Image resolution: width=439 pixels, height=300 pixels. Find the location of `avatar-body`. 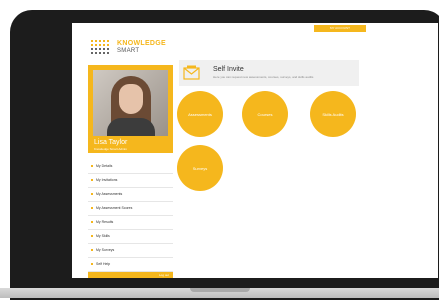

avatar-body is located at coordinates (131, 127).